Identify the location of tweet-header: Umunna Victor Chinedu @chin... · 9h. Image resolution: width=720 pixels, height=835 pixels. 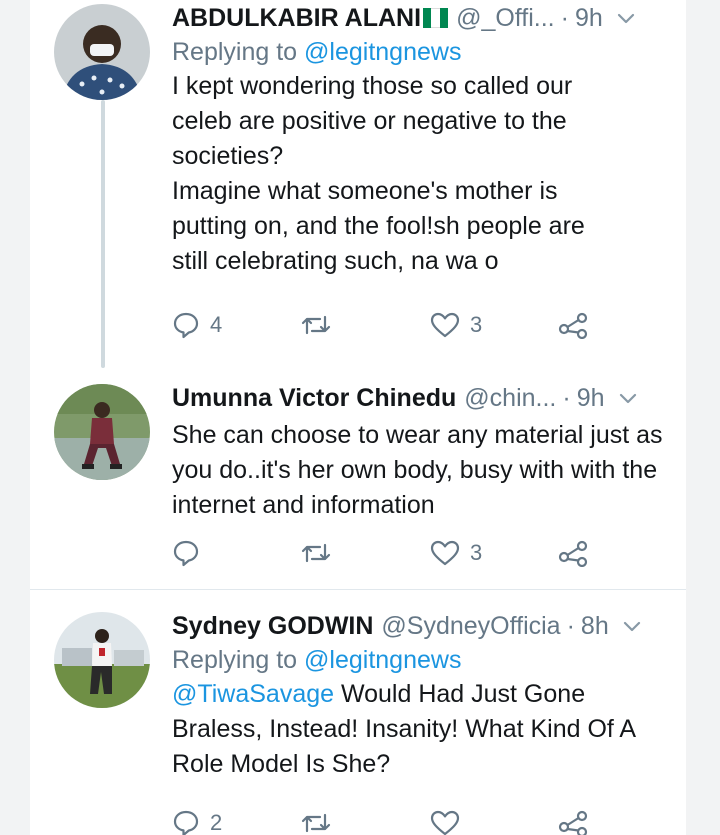
(419, 398).